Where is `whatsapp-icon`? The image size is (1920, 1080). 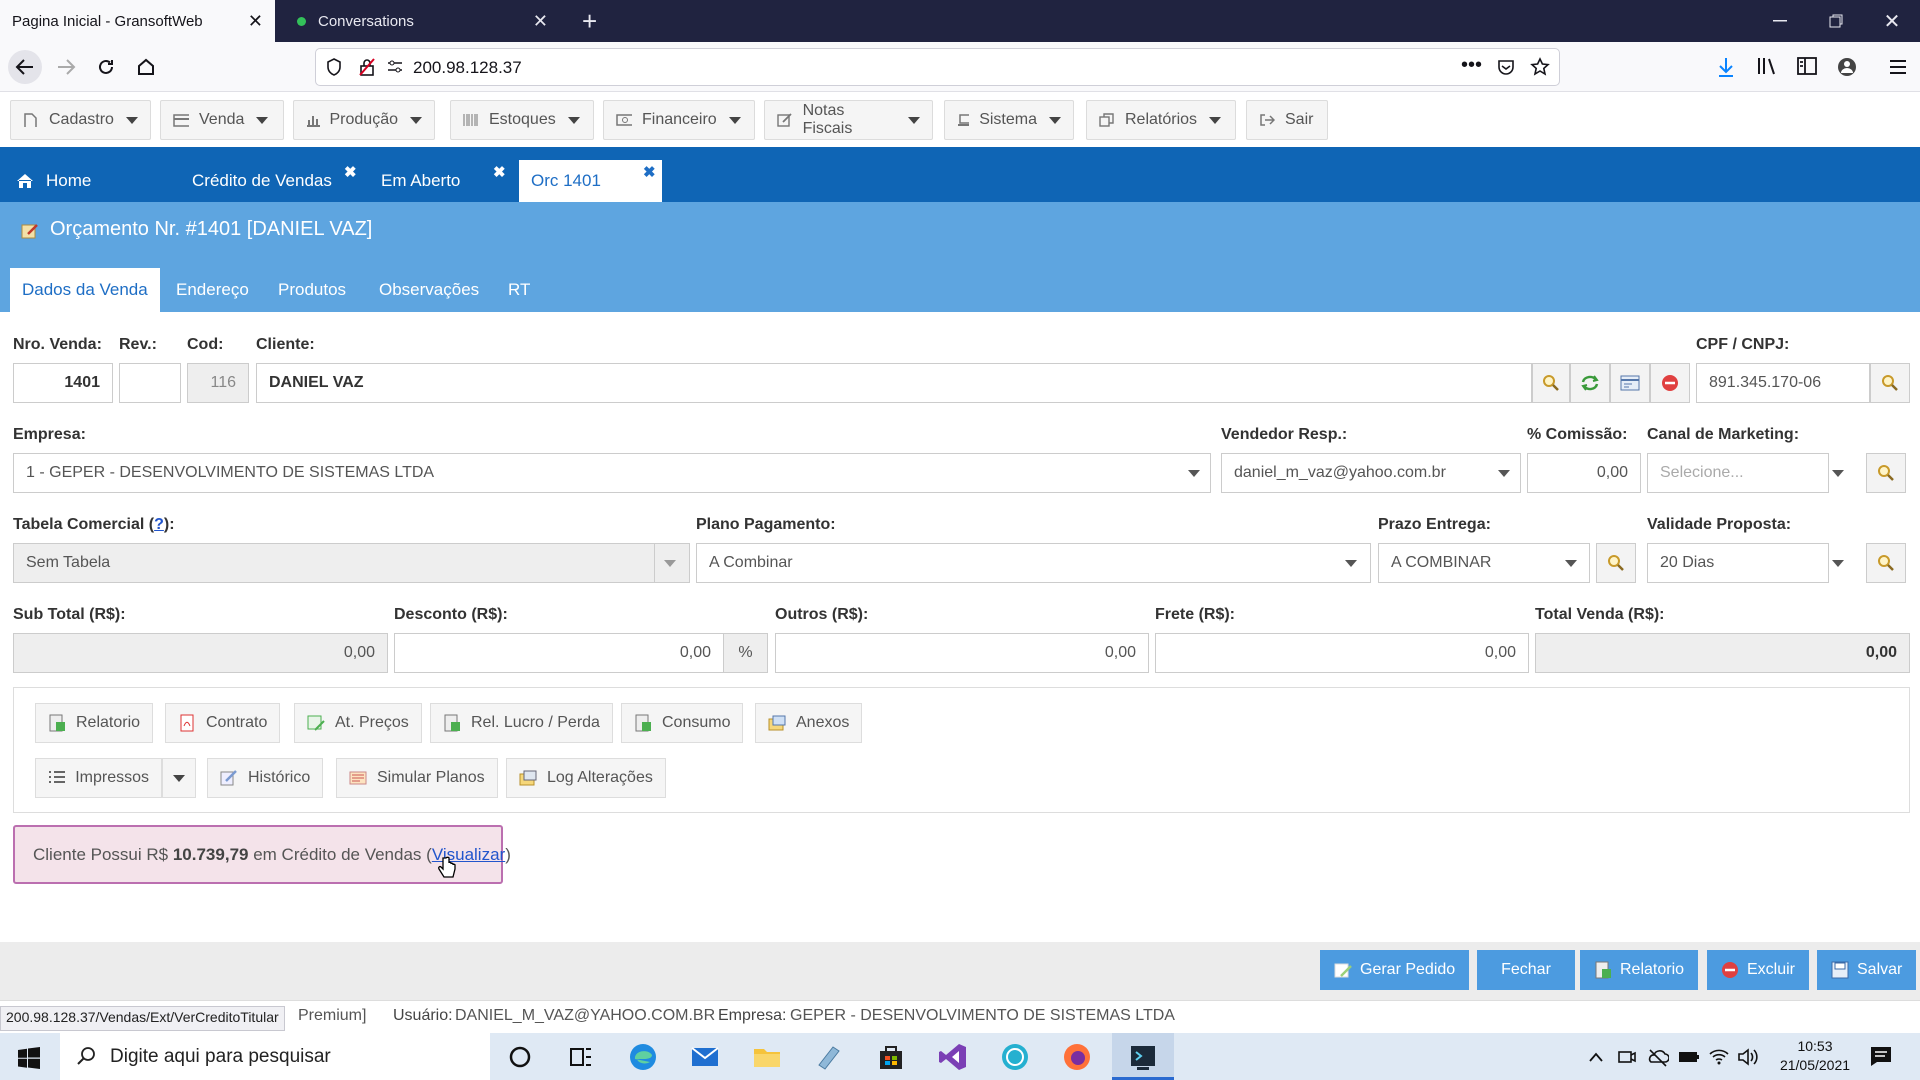
whatsapp-icon is located at coordinates (1015, 1057).